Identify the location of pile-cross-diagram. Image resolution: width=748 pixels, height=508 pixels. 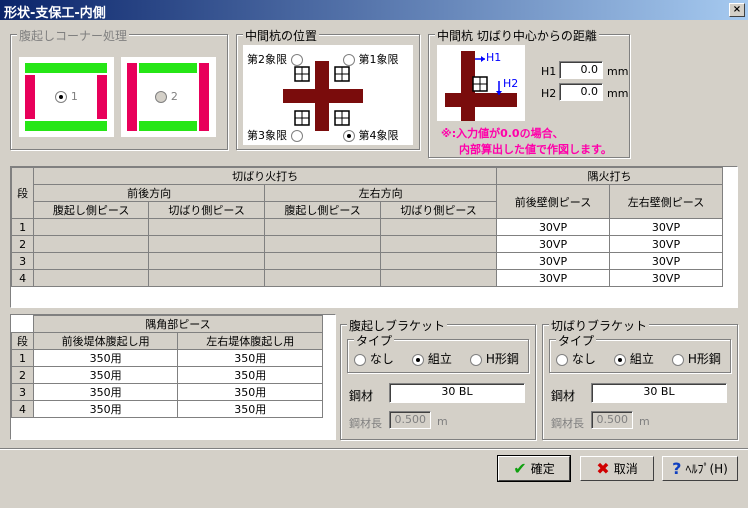
(323, 96).